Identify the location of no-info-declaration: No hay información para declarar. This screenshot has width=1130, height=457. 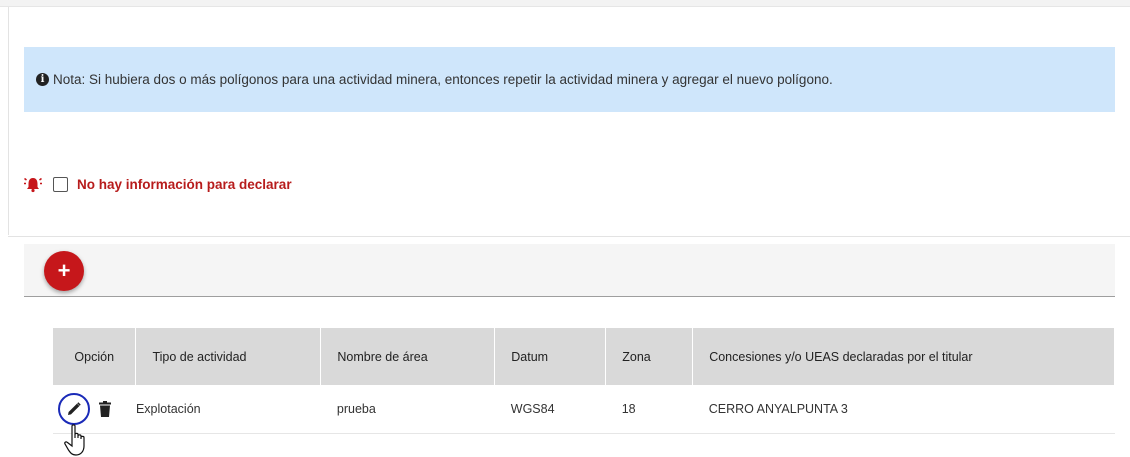
(158, 184).